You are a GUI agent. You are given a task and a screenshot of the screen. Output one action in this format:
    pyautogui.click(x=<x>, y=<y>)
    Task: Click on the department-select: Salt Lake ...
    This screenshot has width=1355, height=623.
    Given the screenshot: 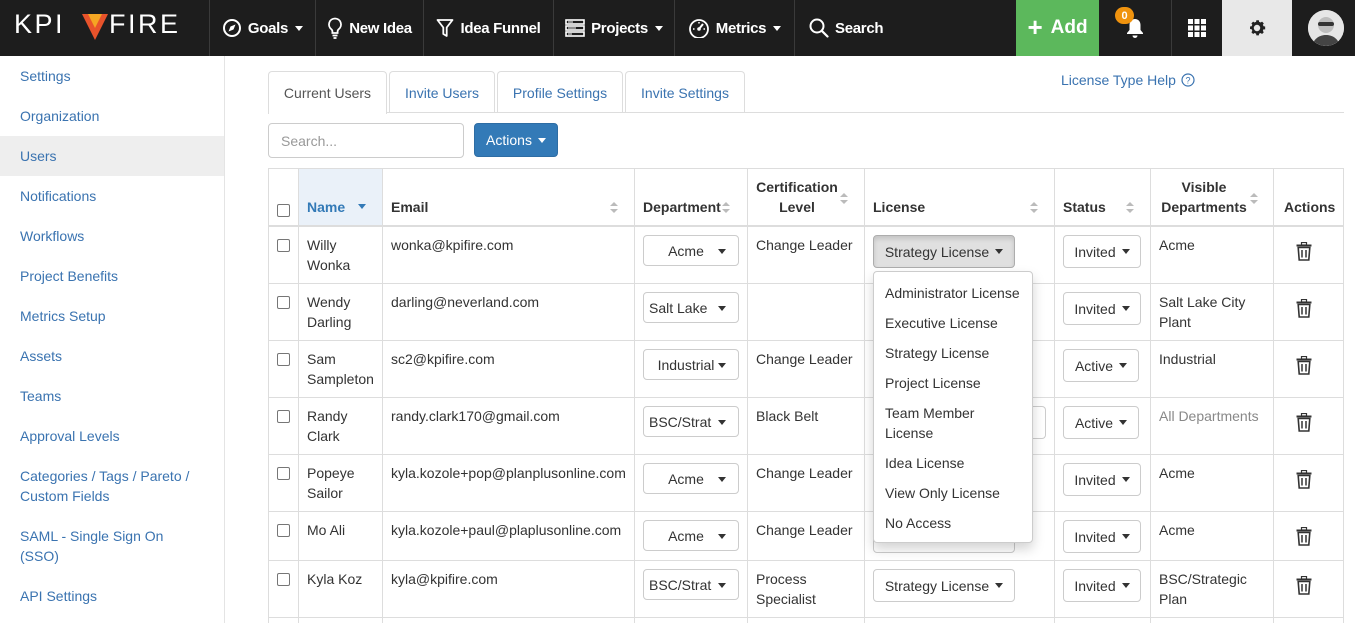 What is the action you would take?
    pyautogui.click(x=691, y=307)
    